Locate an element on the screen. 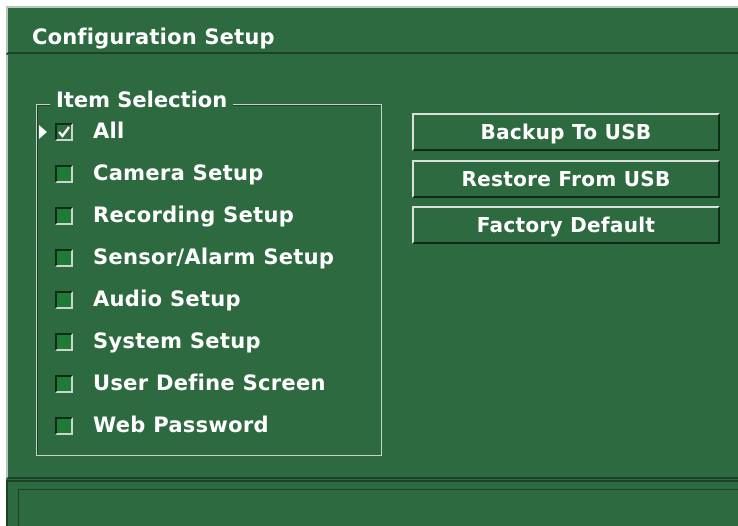 This screenshot has height=526, width=738. checkmark-icon is located at coordinates (64, 132).